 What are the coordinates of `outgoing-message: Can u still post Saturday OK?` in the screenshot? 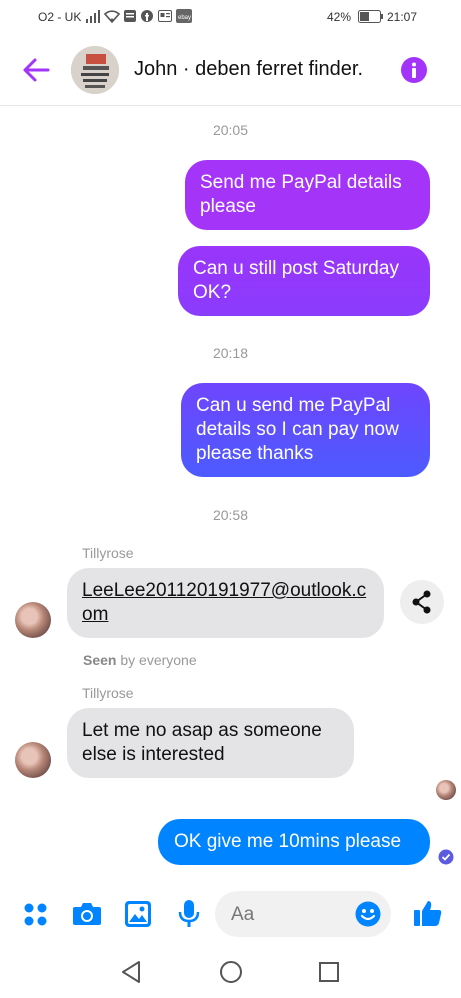 It's located at (304, 281).